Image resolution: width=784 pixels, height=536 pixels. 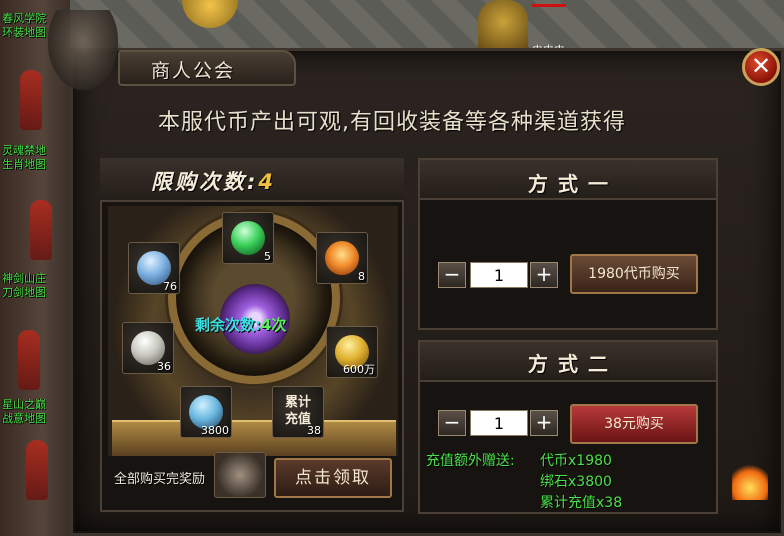 What do you see at coordinates (359, 369) in the screenshot?
I see `item-count: 600万` at bounding box center [359, 369].